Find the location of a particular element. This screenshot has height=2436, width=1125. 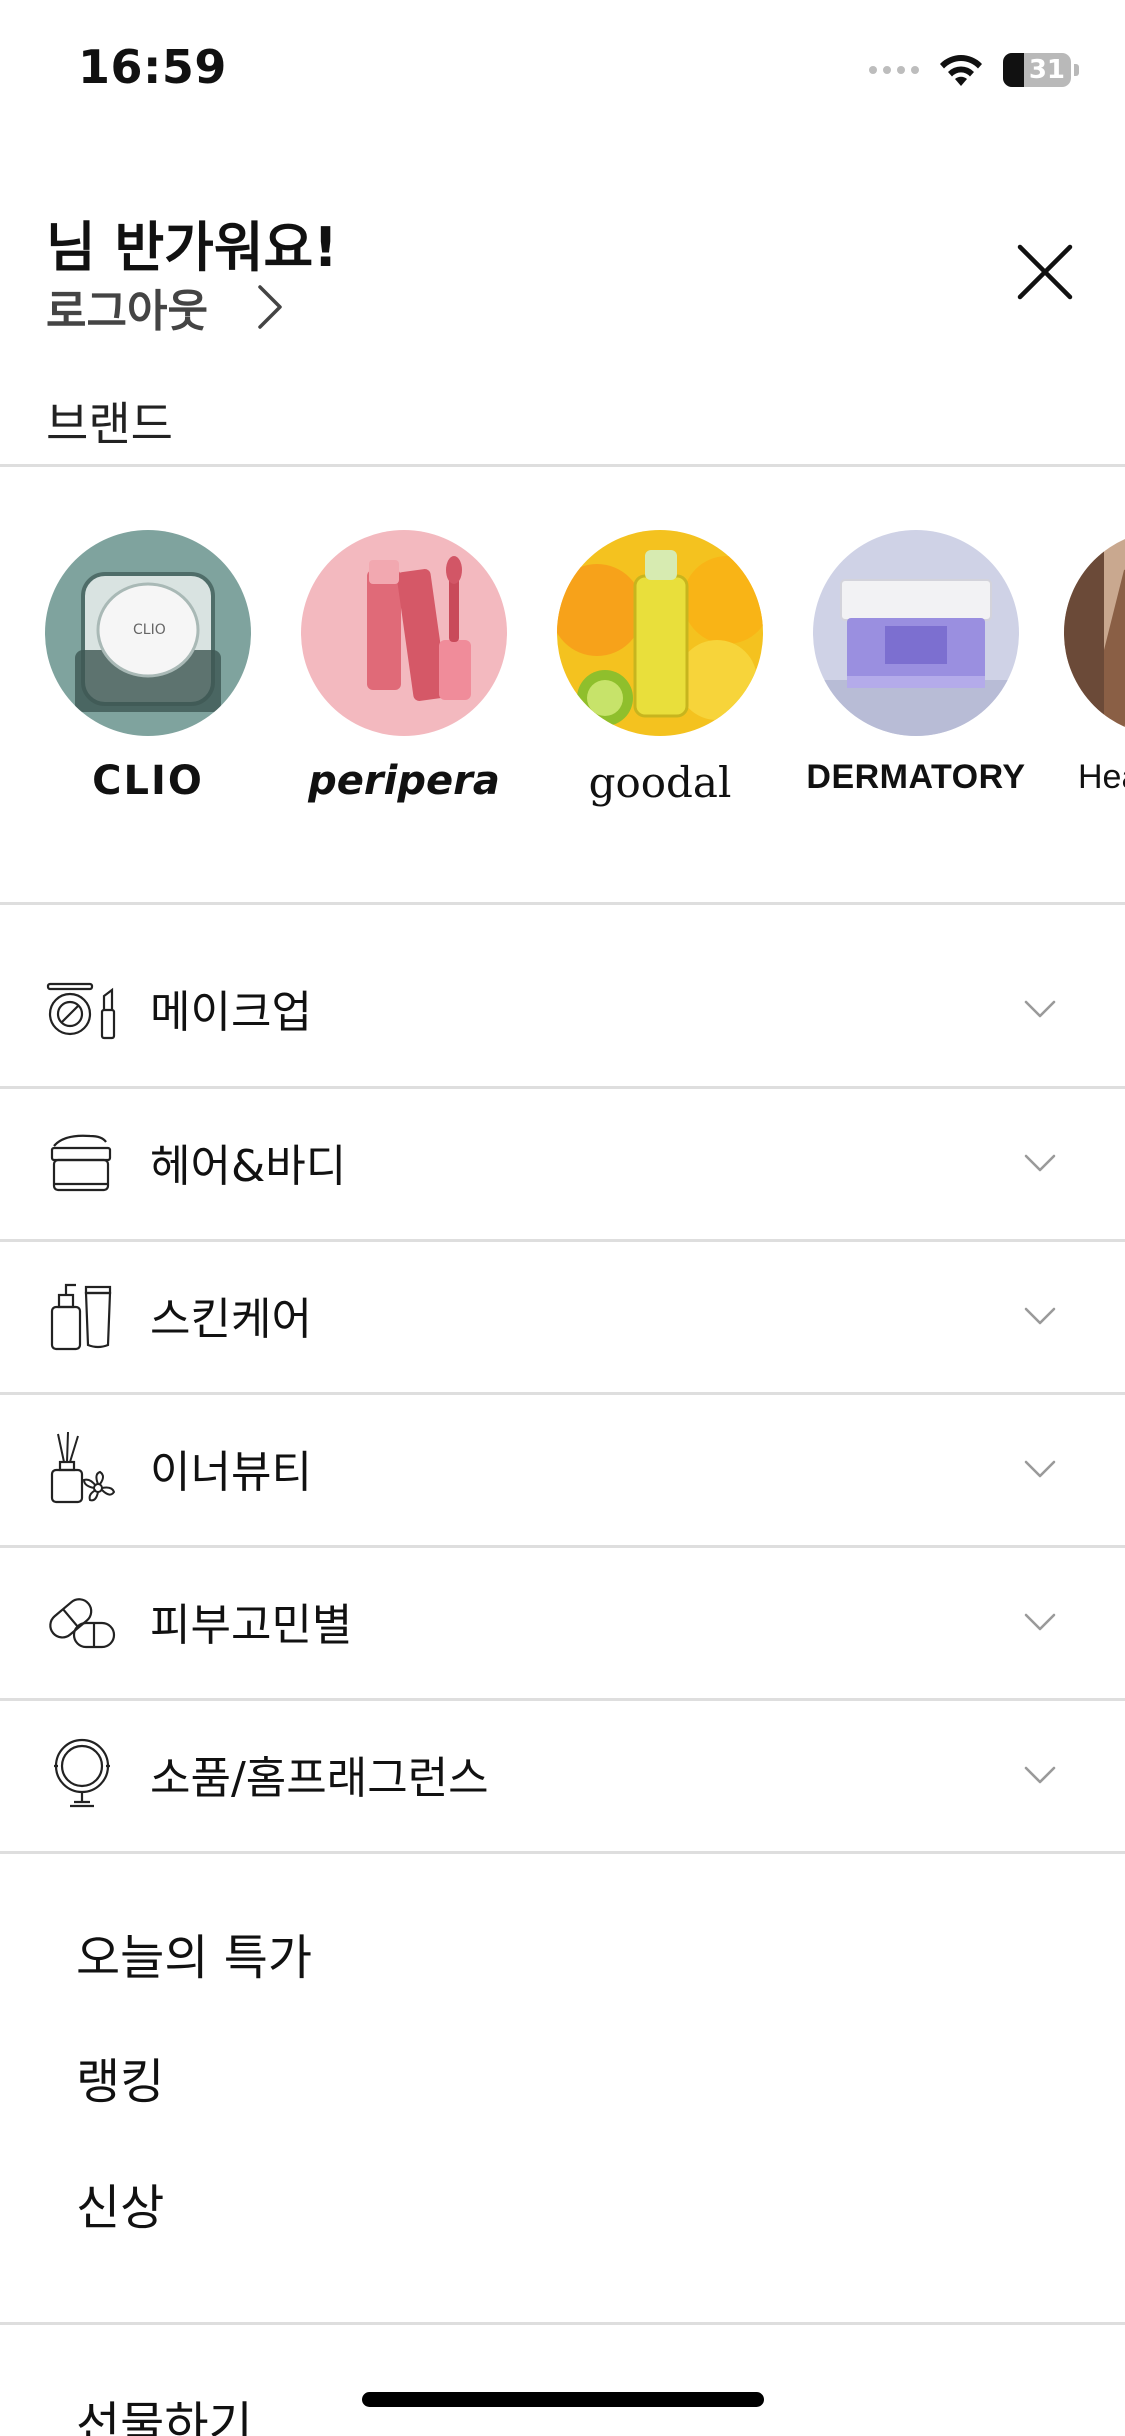

brand-item-goodal: goodal is located at coordinates (660, 668).